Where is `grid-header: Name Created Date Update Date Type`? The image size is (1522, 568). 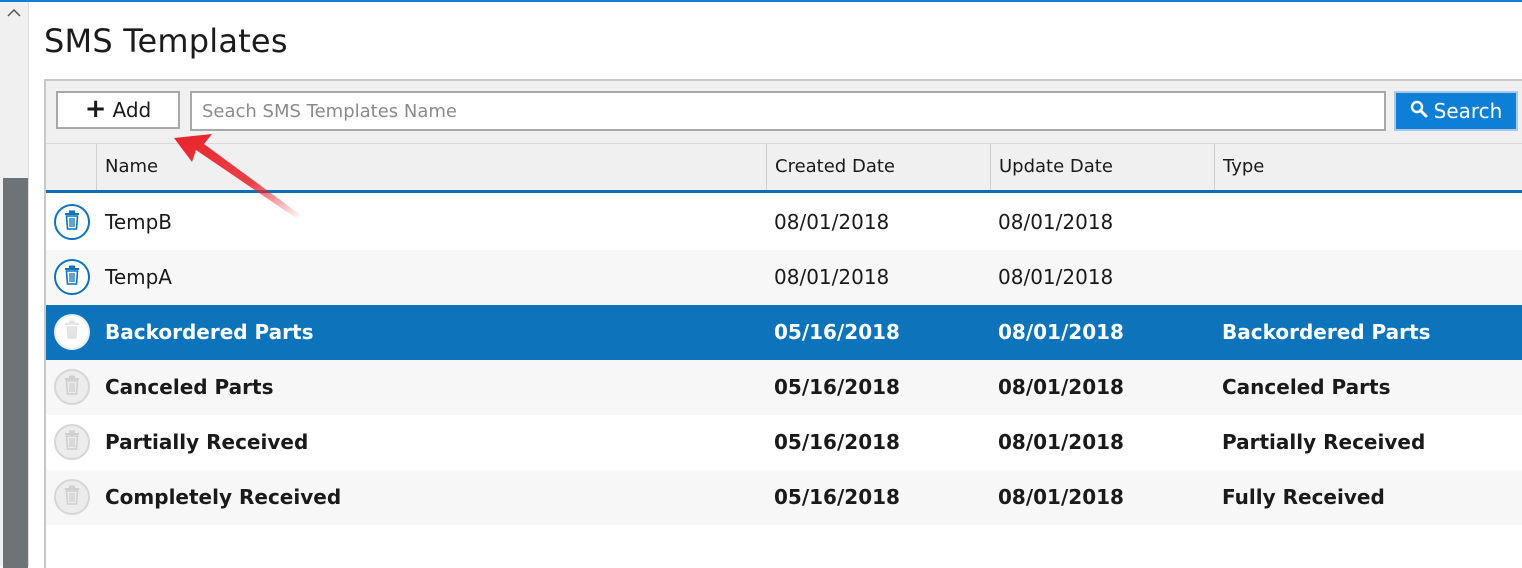
grid-header: Name Created Date Update Date Type is located at coordinates (784, 168).